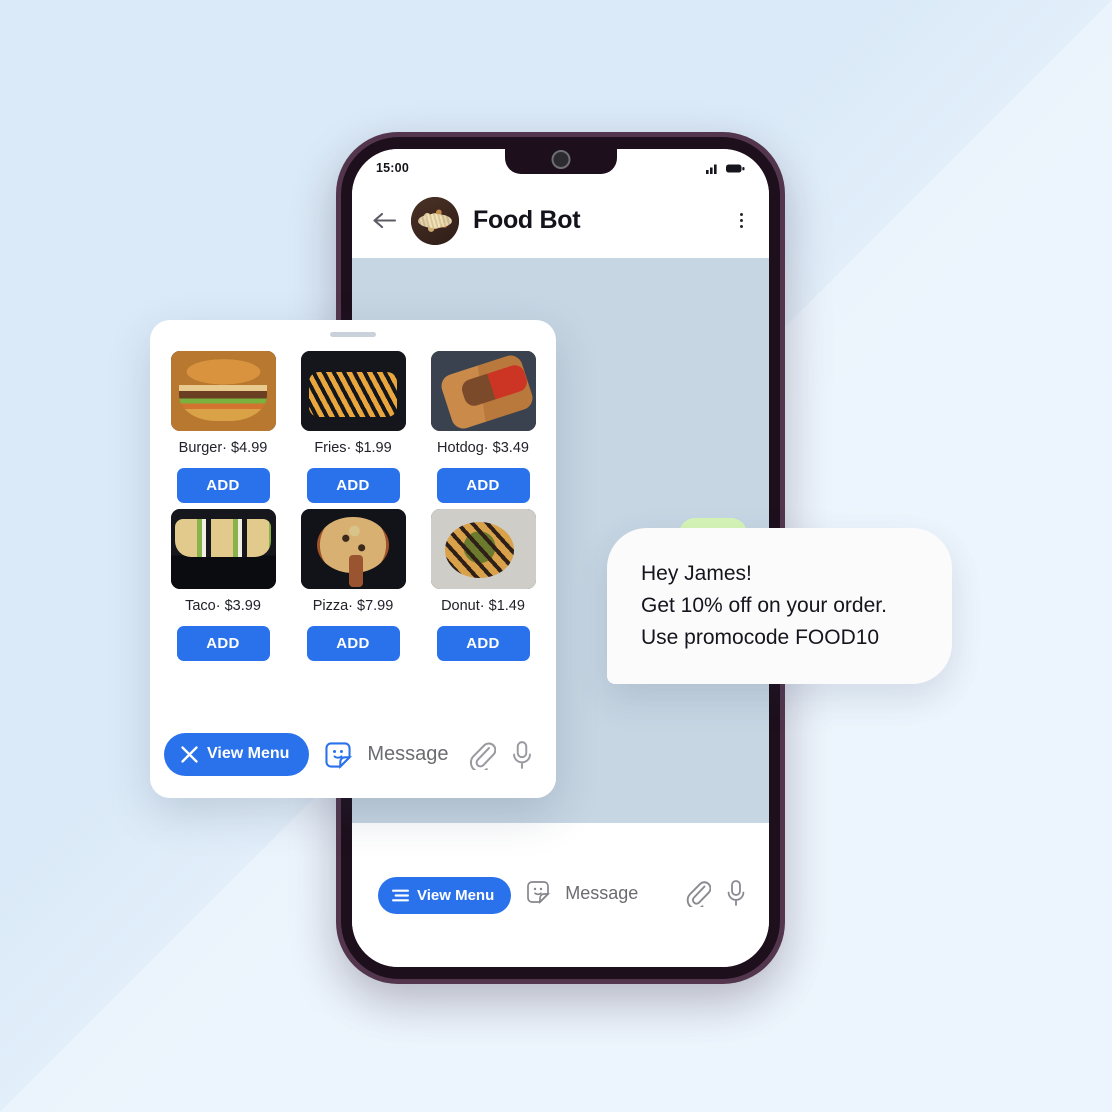 Image resolution: width=1112 pixels, height=1112 pixels. I want to click on chat-header: Food Bot, so click(560, 220).